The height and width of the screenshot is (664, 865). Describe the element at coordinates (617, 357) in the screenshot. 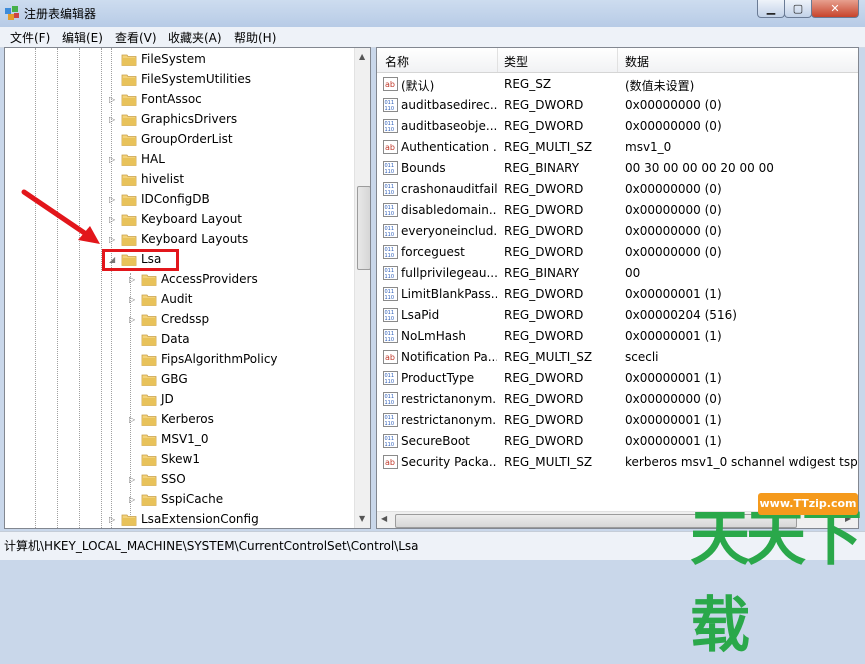

I see `value-row: ab Notification Pa... REG_MULTI_SZ scecli` at that location.